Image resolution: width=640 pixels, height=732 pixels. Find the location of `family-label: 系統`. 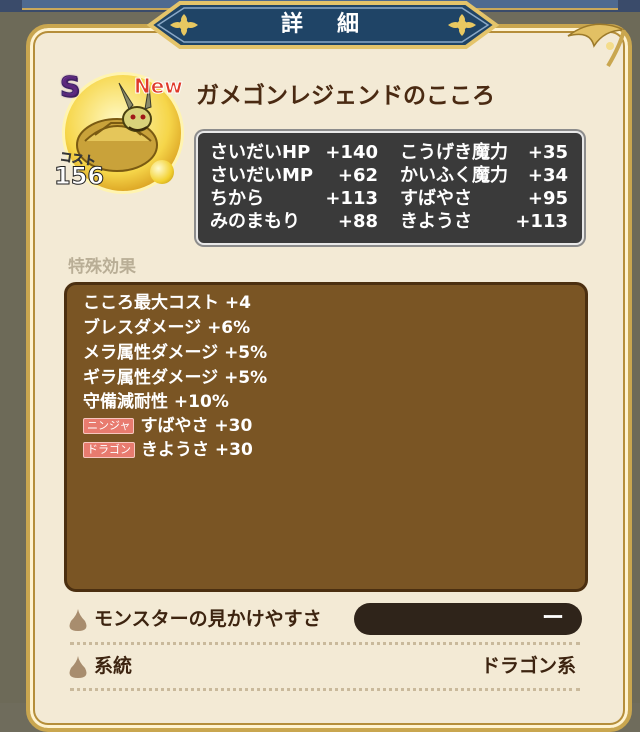

family-label: 系統 is located at coordinates (113, 666).